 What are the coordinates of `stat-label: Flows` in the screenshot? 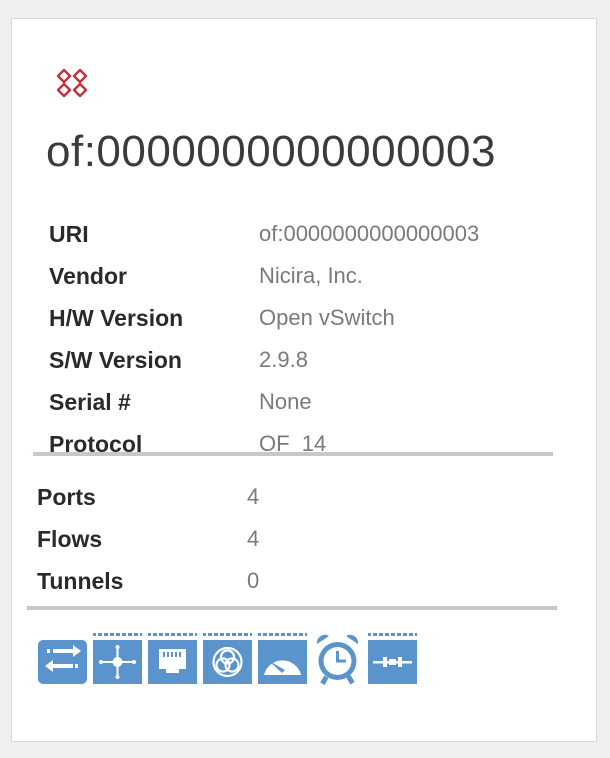 It's located at (70, 538).